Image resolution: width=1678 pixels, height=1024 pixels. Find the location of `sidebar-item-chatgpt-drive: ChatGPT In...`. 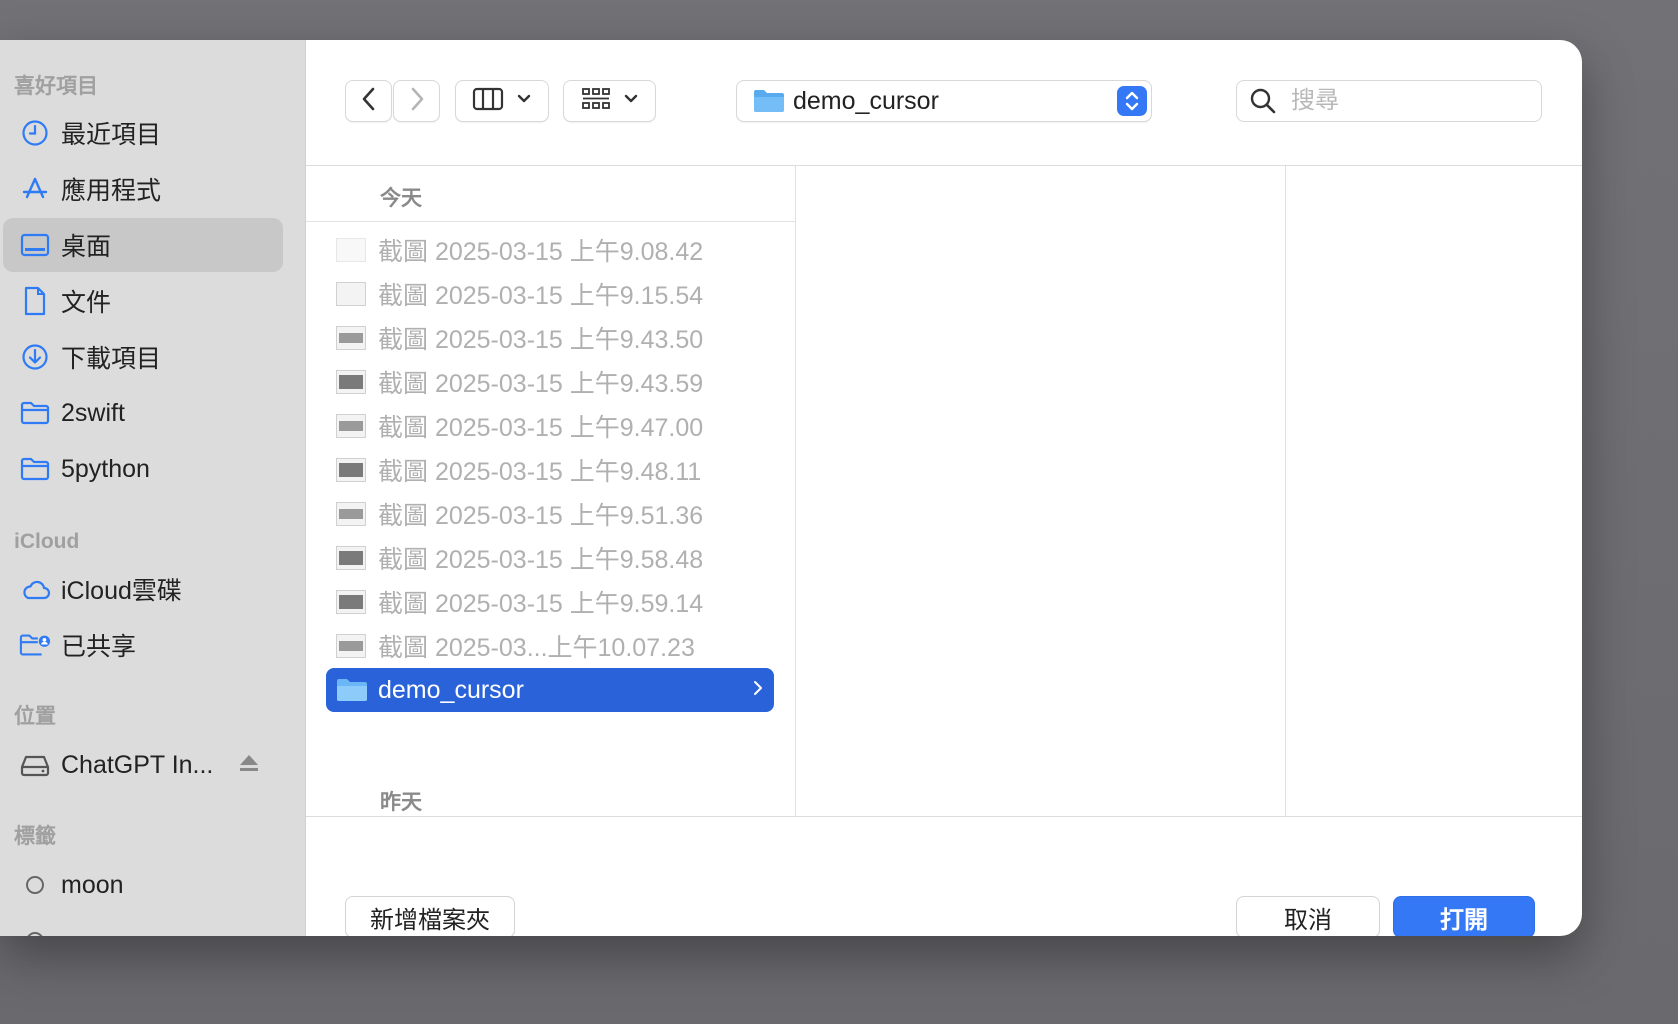

sidebar-item-chatgpt-drive: ChatGPT In... is located at coordinates (143, 765).